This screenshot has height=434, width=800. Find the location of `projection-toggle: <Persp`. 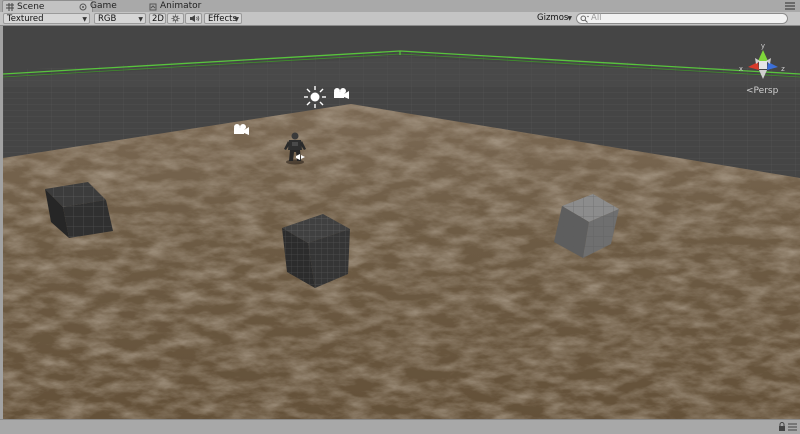

projection-toggle: <Persp is located at coordinates (762, 91).